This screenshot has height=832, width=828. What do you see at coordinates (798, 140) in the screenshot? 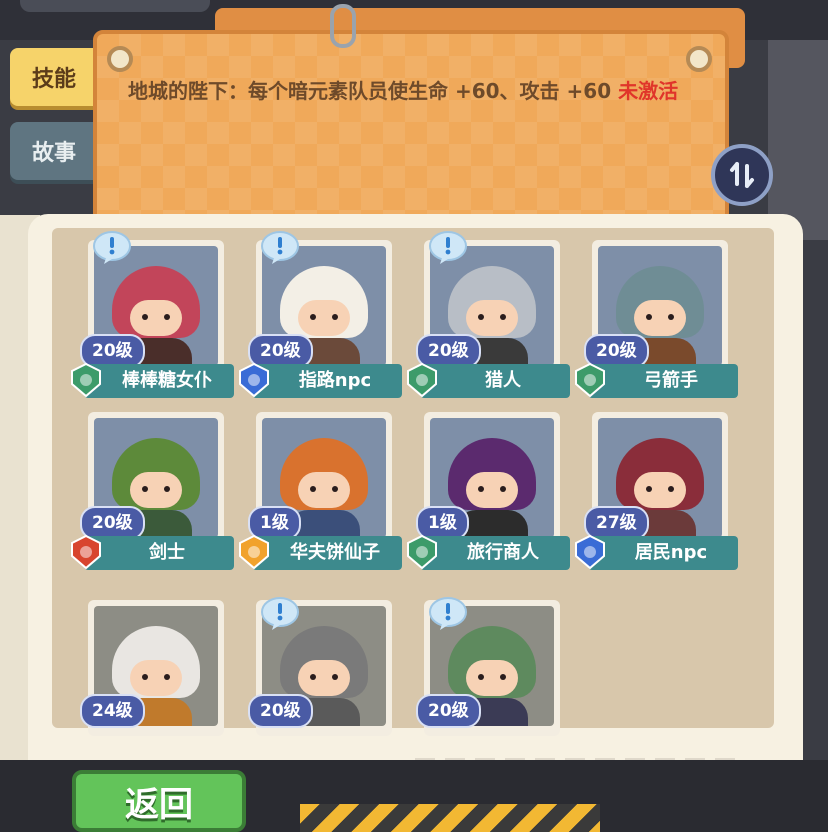
I see `right-panel-edge` at bounding box center [798, 140].